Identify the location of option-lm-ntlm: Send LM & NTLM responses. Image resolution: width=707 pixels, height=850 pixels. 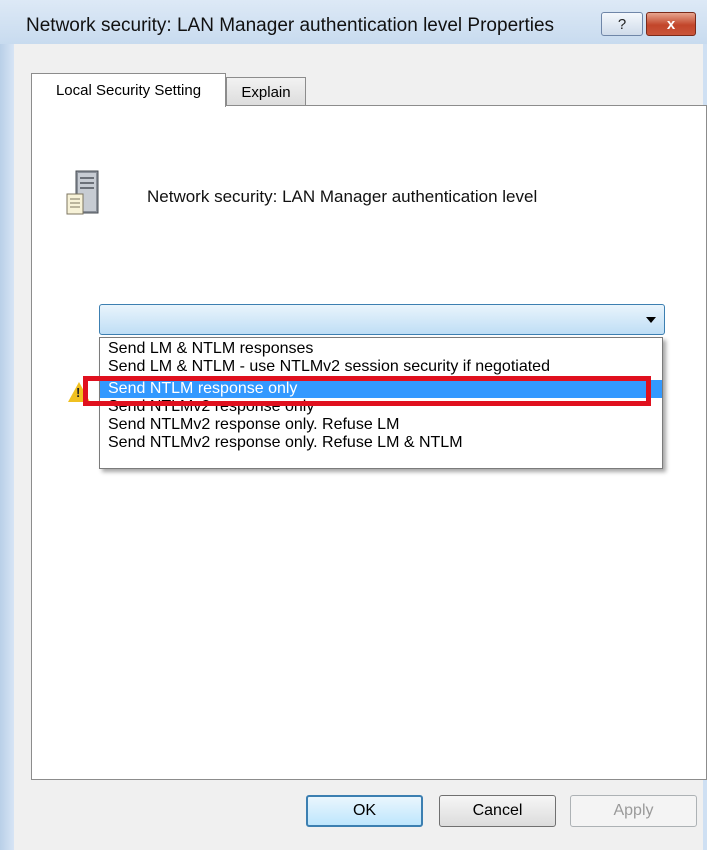
(381, 349).